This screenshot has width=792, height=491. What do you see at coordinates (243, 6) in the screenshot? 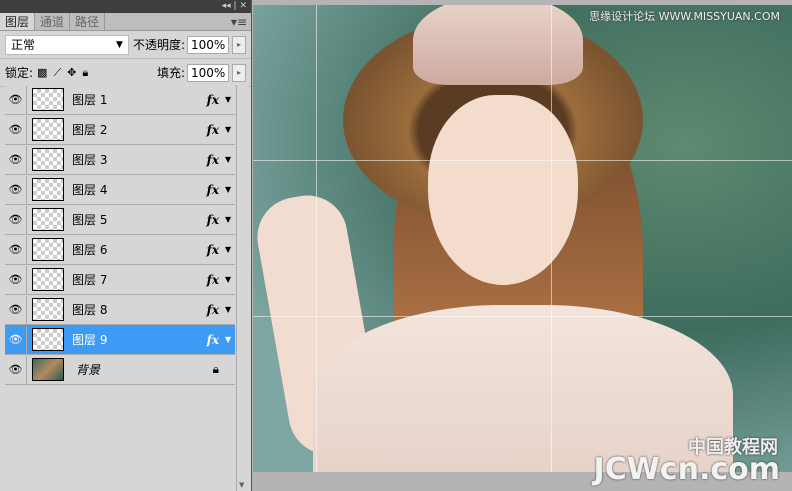
I see `close-icon: ✕` at bounding box center [243, 6].